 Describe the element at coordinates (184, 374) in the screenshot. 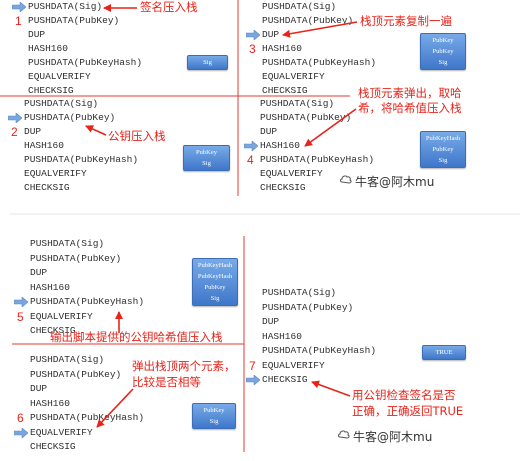

I see `annotation-step-6: 弹出栈顶两个元素， 比较是否相等` at that location.